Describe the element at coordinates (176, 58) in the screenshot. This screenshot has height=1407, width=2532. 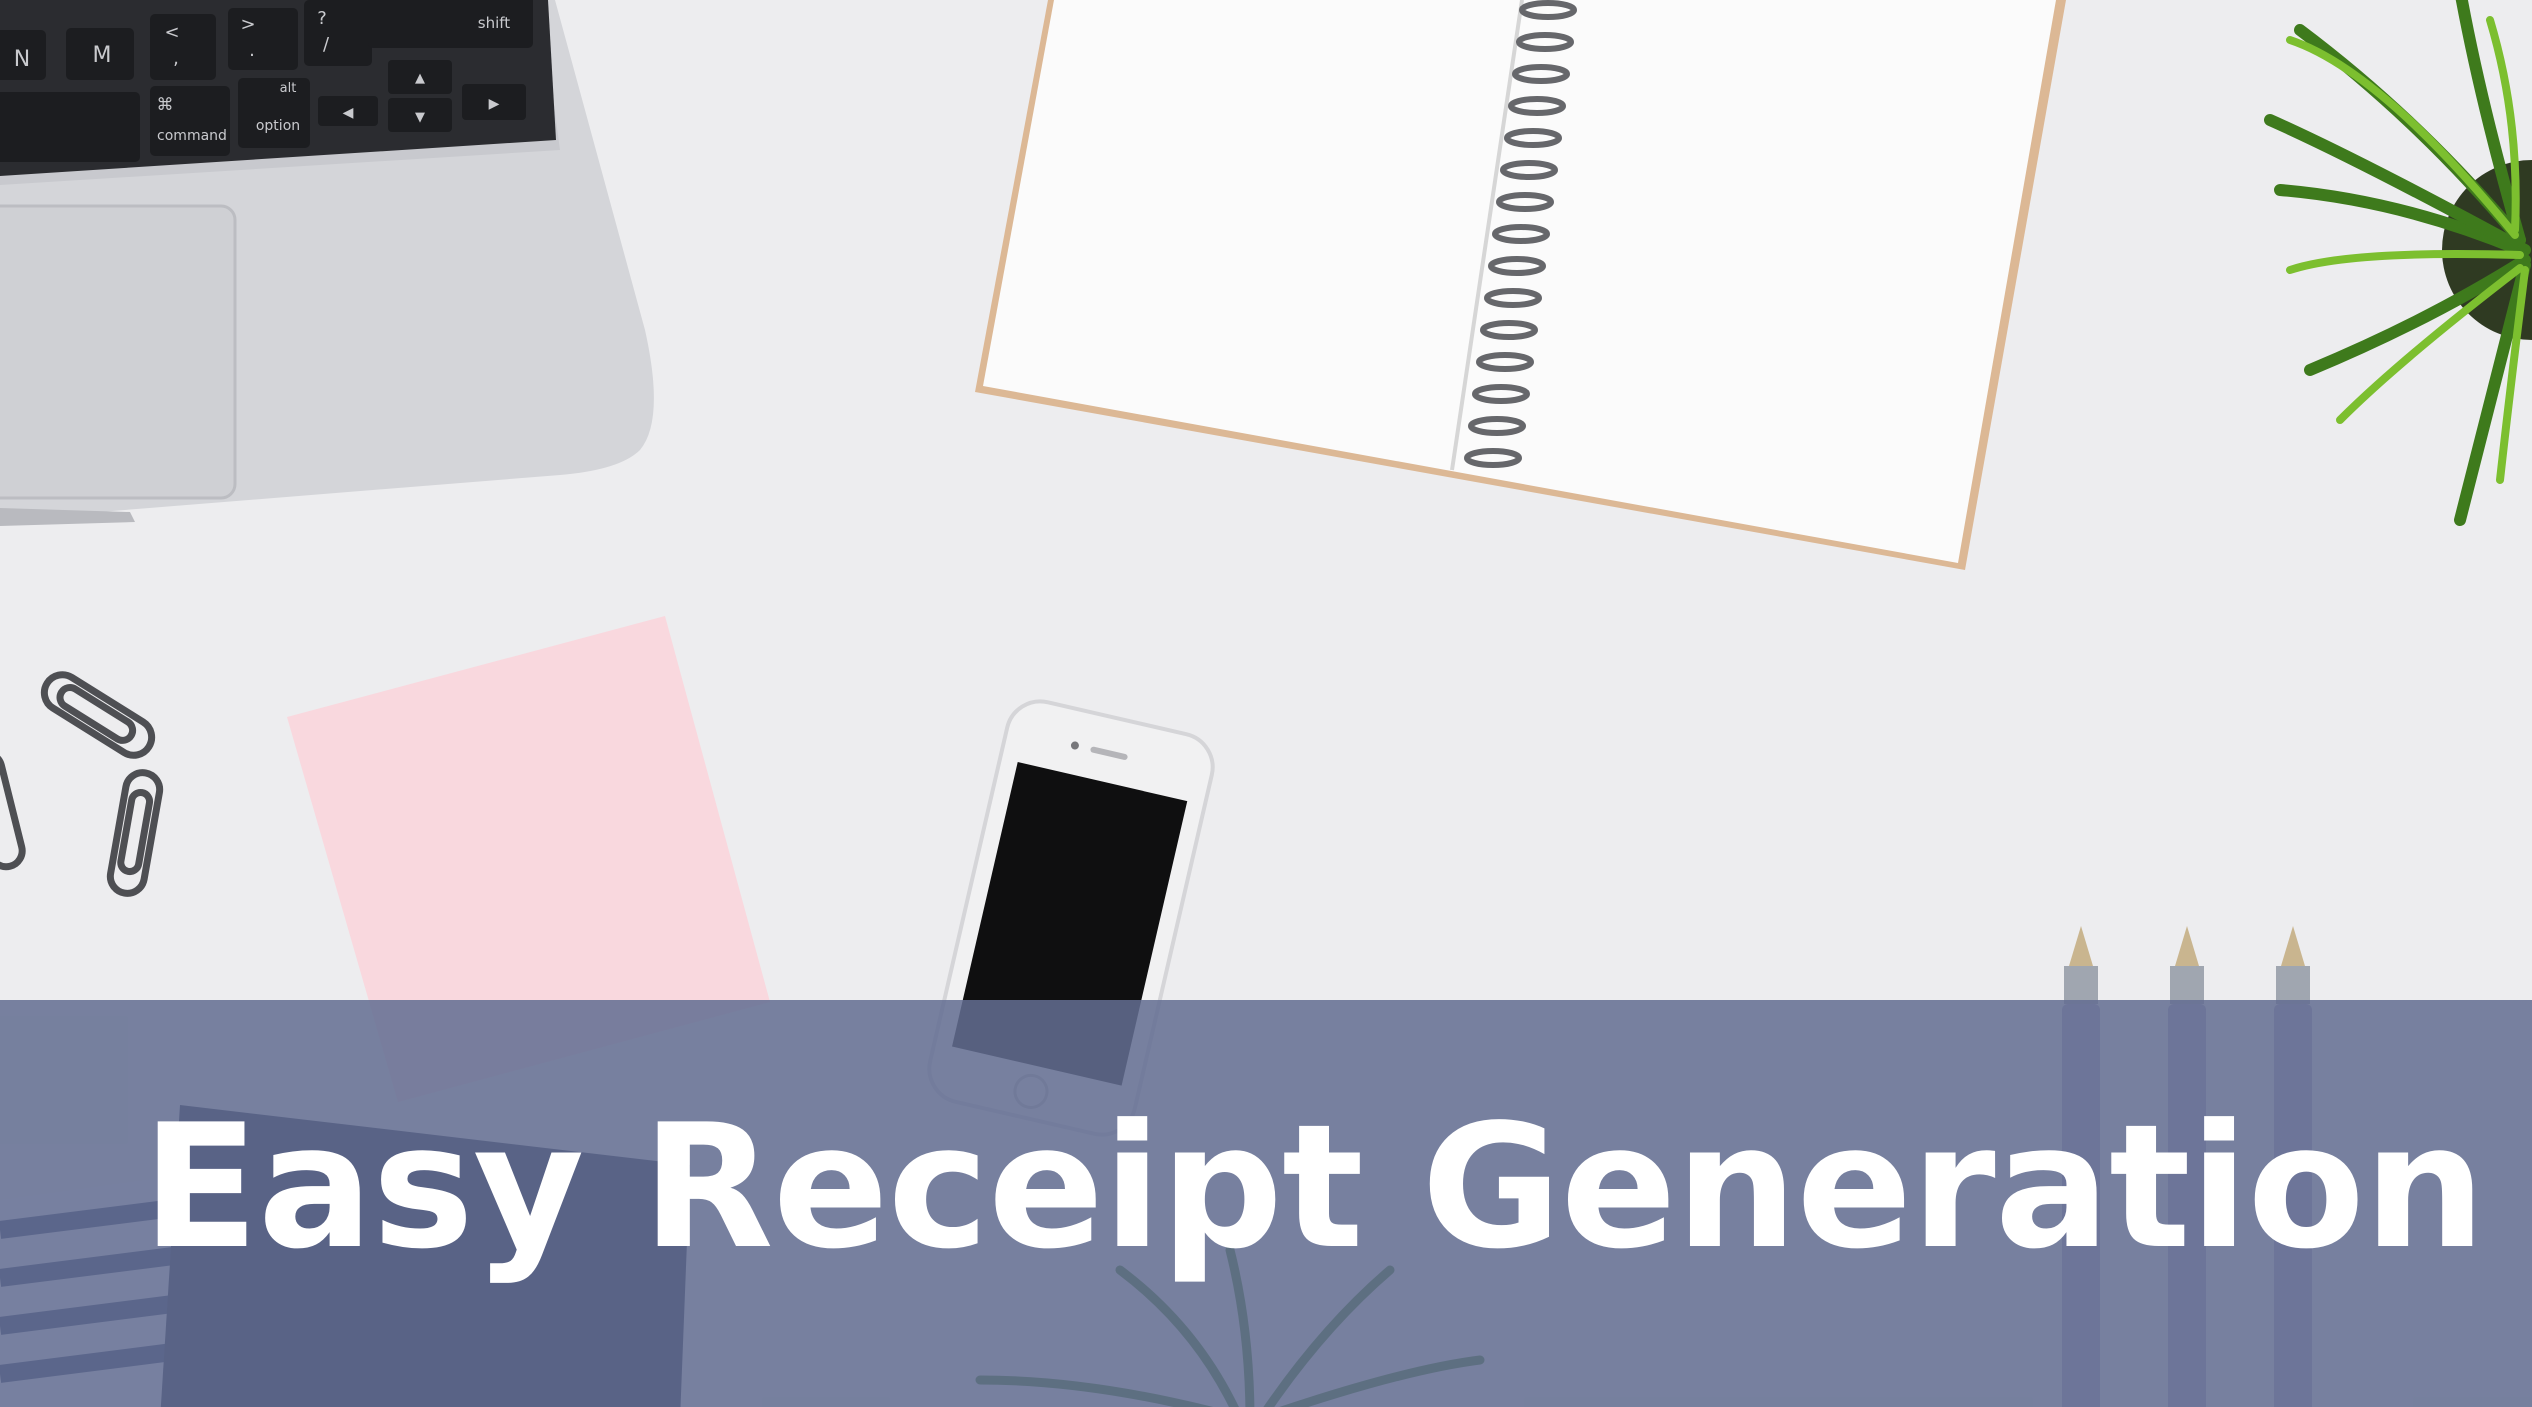
I see `key-comma-label: ,` at that location.